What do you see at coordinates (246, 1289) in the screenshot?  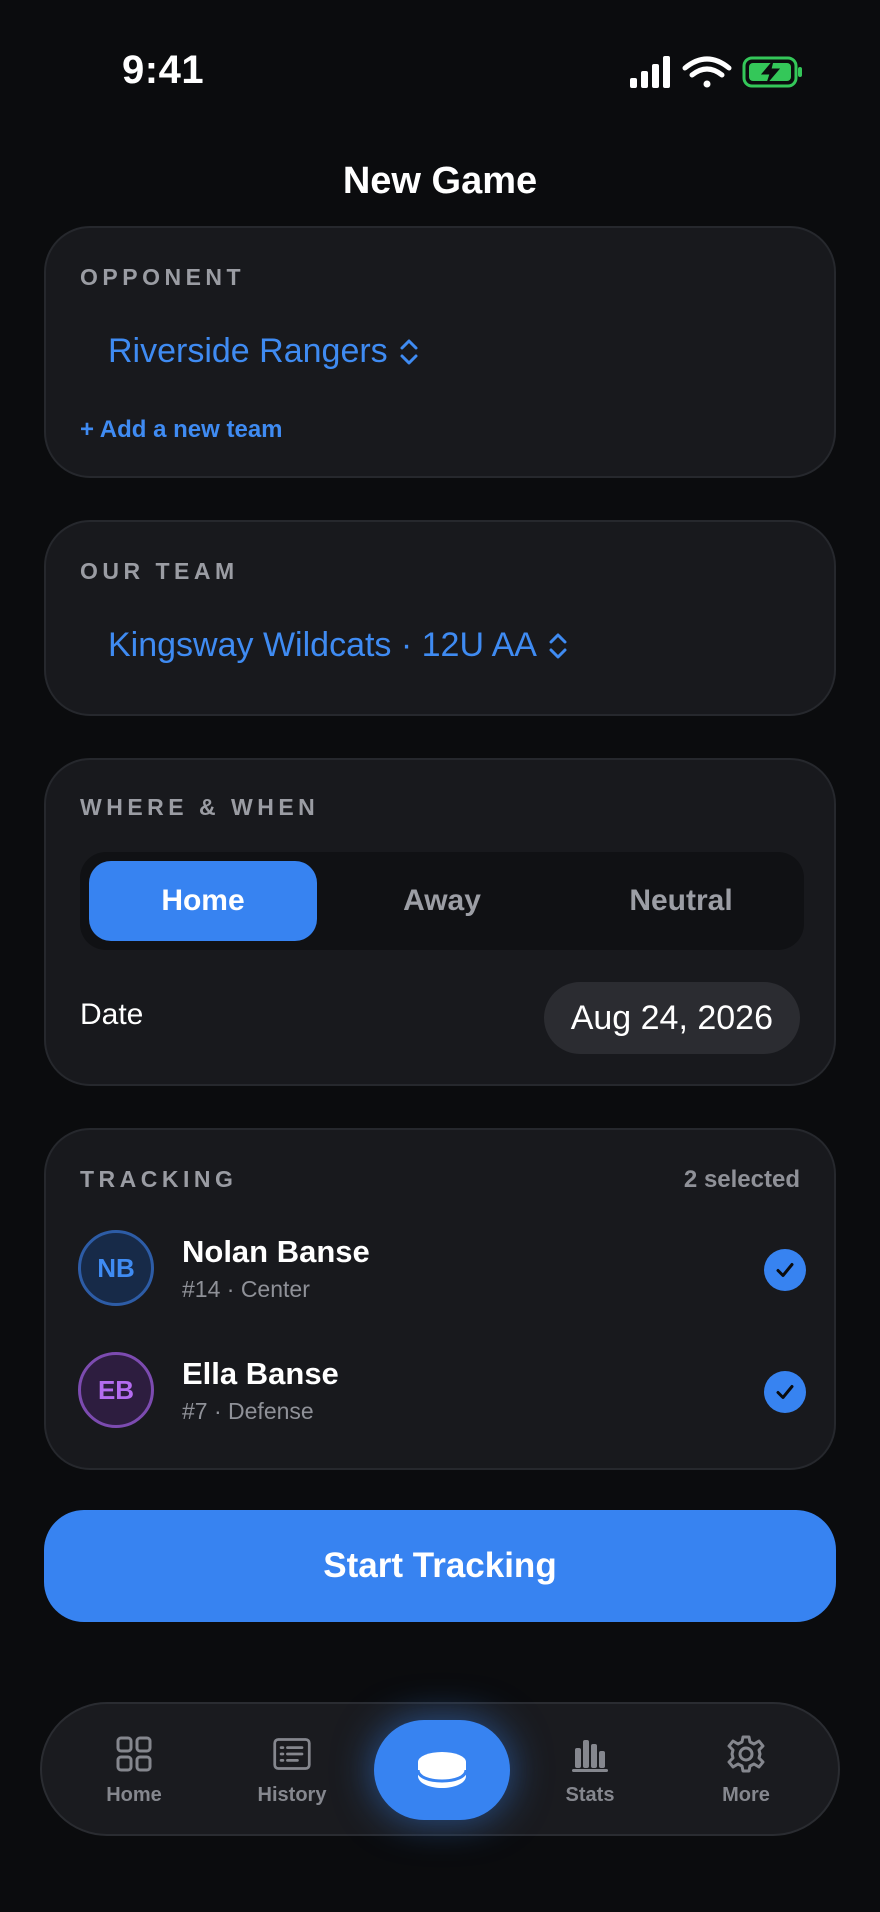 I see `player-meta: #14 · Center` at bounding box center [246, 1289].